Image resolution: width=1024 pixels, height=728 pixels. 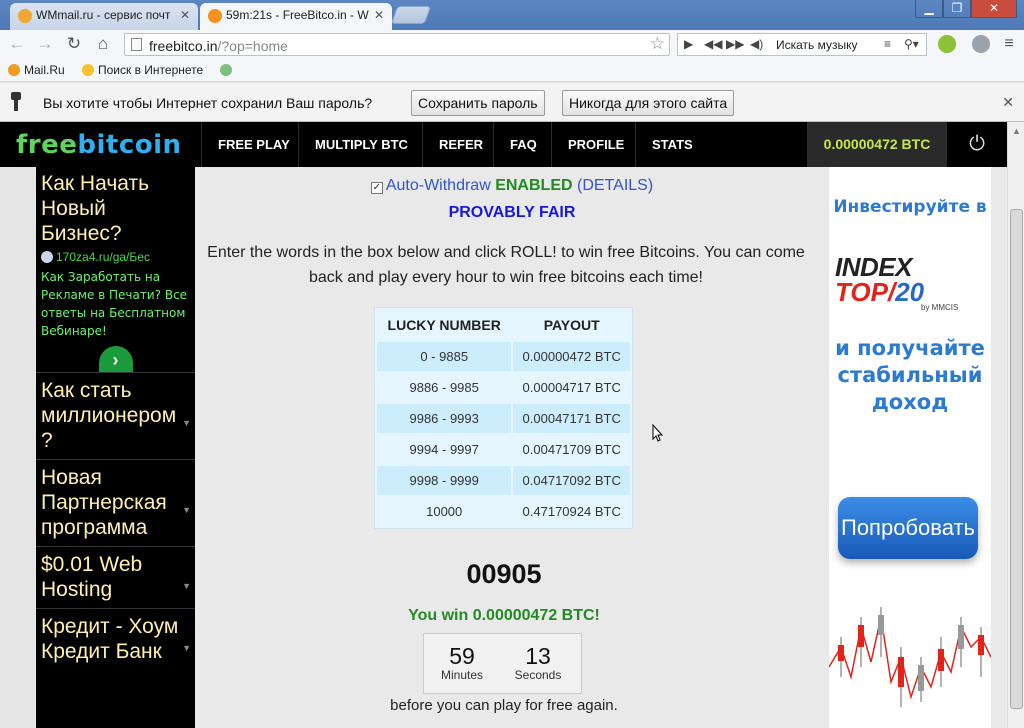 What do you see at coordinates (648, 103) in the screenshot?
I see `never-for-site-button: Никогда для этого сайта` at bounding box center [648, 103].